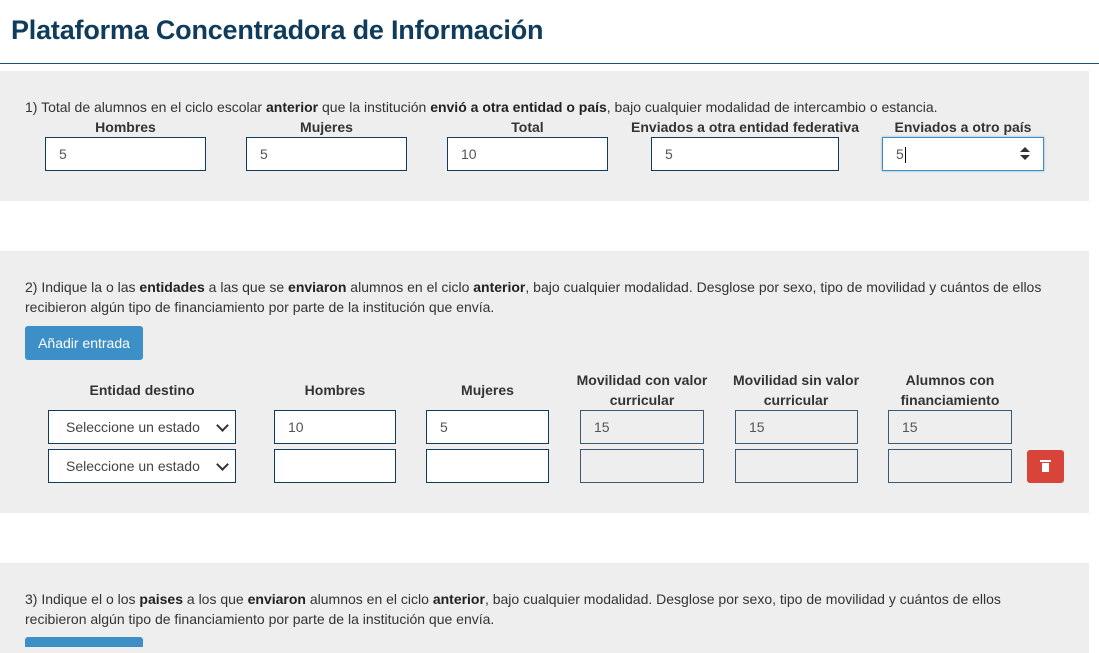 The width and height of the screenshot is (1099, 653). I want to click on trash-icon, so click(1045, 466).